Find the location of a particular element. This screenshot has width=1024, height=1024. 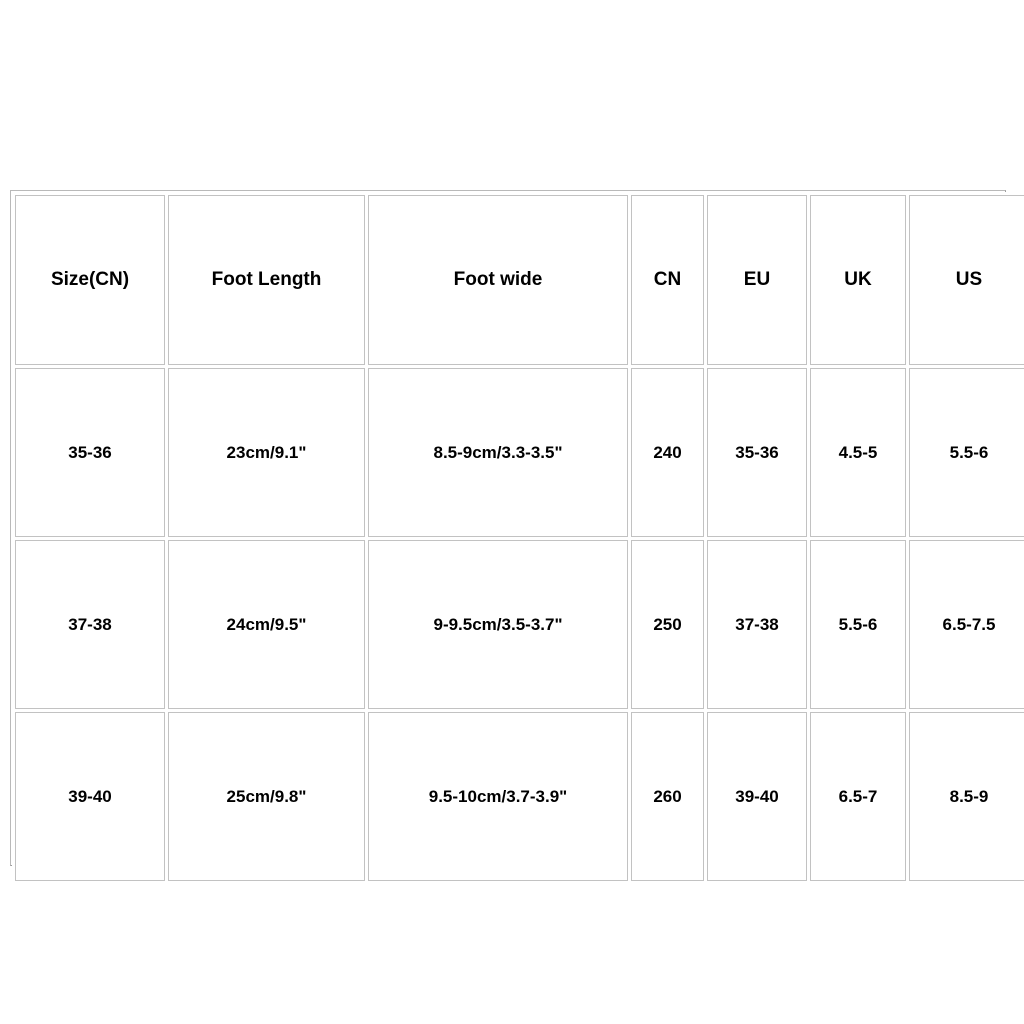

cell-eu: 35-36 is located at coordinates (757, 452).